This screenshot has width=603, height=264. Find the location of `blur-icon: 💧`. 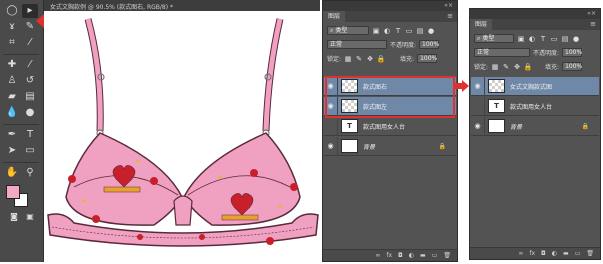

blur-icon: 💧 is located at coordinates (12, 113).